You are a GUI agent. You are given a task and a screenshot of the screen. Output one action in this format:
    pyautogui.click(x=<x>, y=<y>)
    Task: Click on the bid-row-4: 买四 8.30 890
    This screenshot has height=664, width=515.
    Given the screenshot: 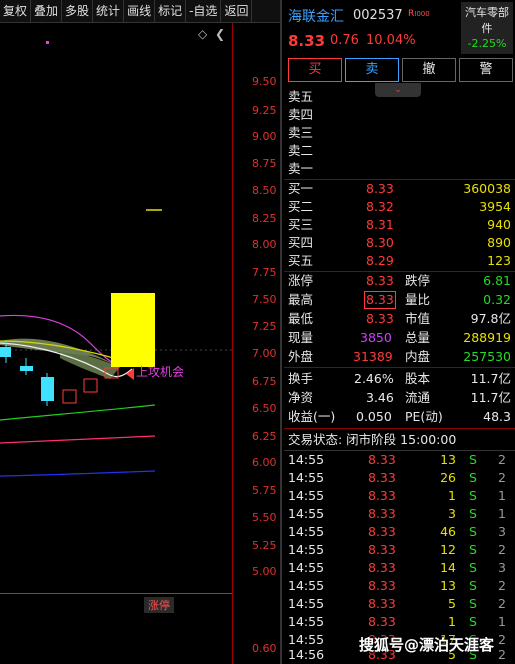 What is the action you would take?
    pyautogui.click(x=399, y=243)
    